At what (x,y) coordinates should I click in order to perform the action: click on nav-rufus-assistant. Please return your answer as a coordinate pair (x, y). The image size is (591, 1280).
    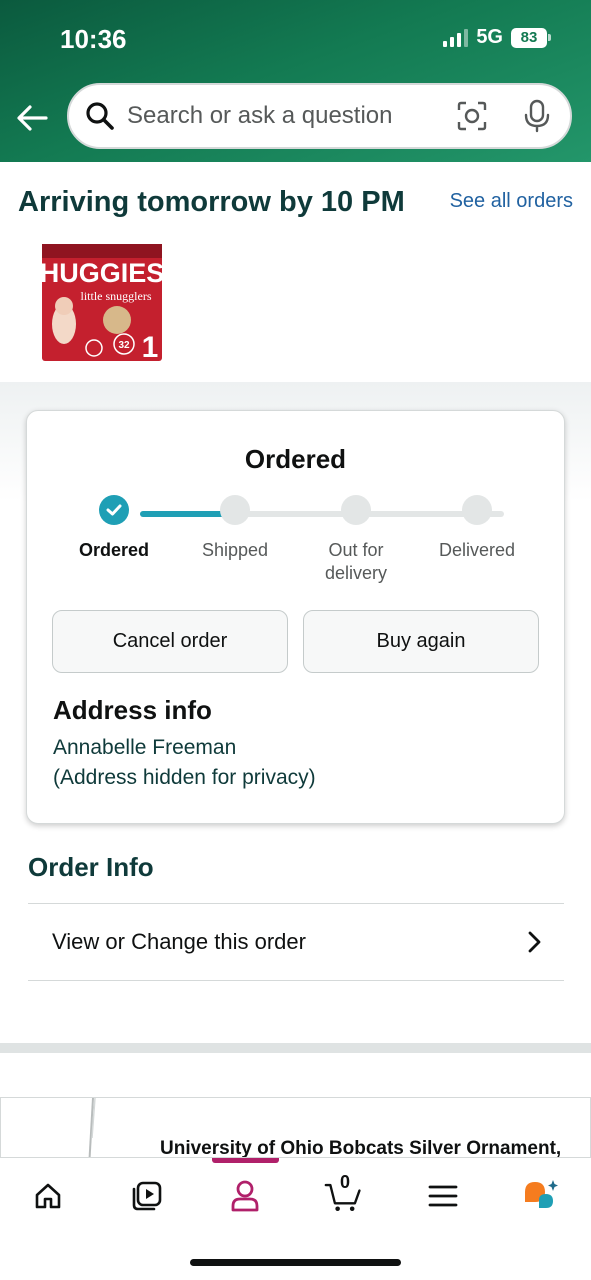
    Looking at the image, I should click on (540, 1196).